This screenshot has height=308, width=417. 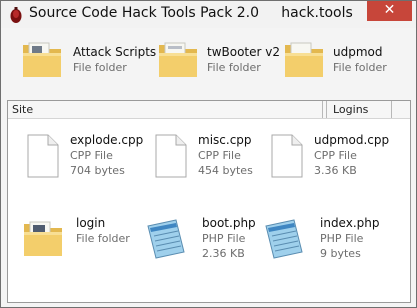 I want to click on app-icon, so click(x=16, y=15).